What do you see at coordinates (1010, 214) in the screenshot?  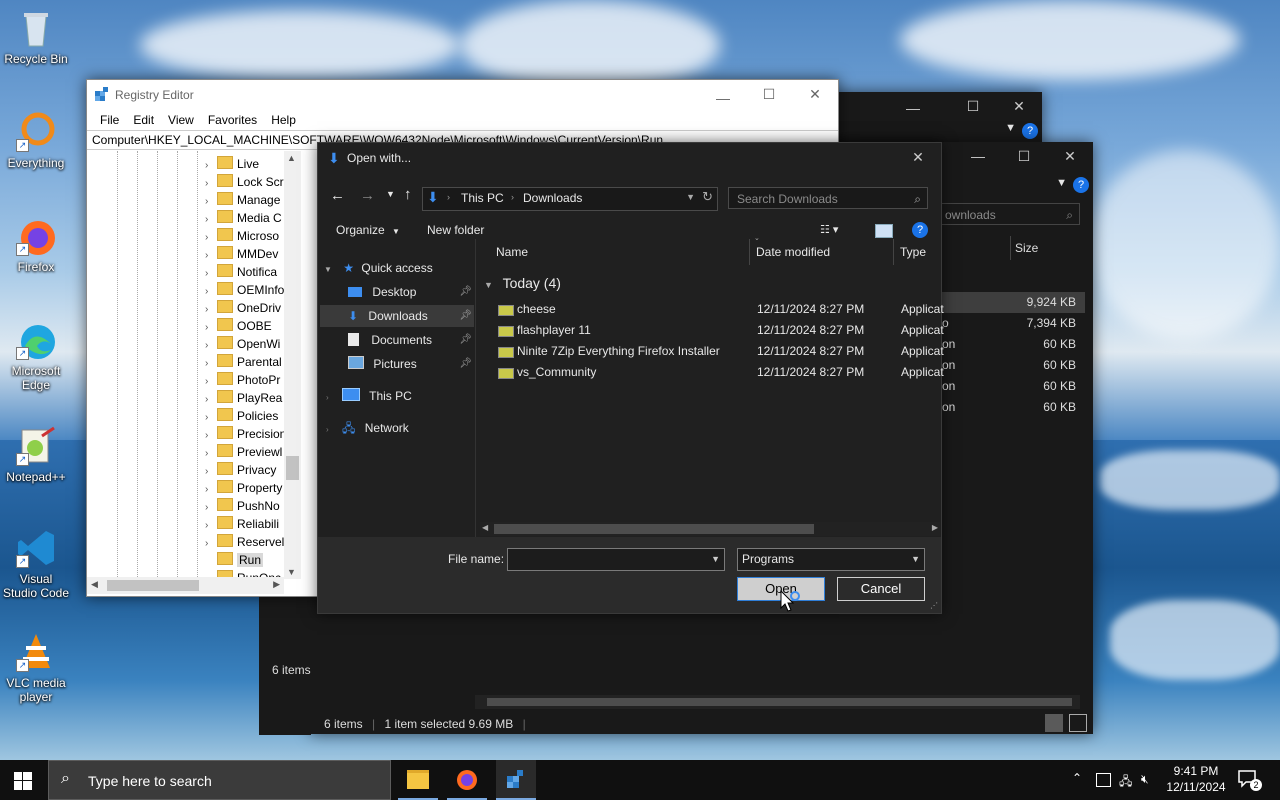 I see `search-input: ownloads ⌕` at bounding box center [1010, 214].